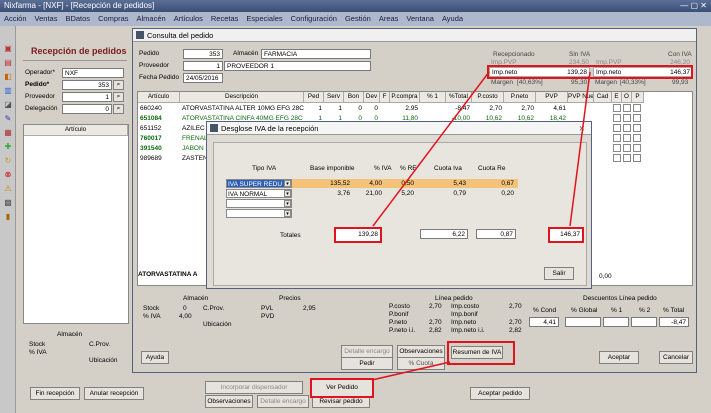 Image resolution: width=711 pixels, height=413 pixels. What do you see at coordinates (580, 149) in the screenshot?
I see `annotation-line-total` at bounding box center [580, 149].